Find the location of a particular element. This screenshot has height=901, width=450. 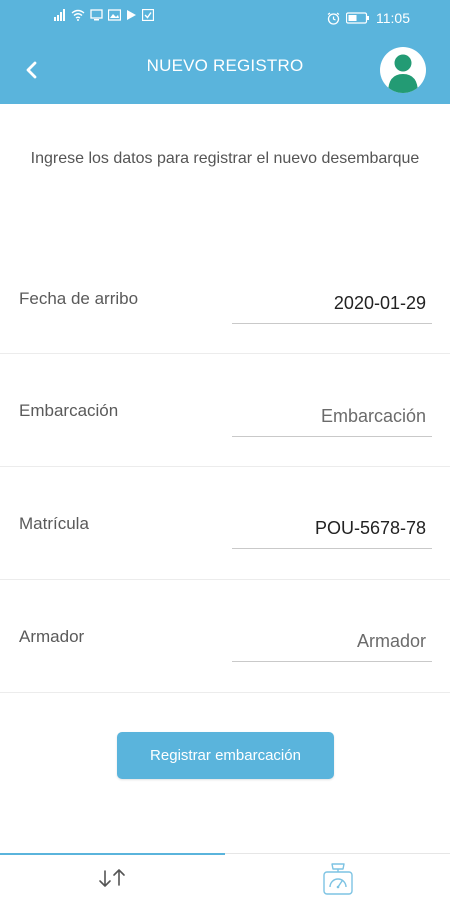

alarm-icon is located at coordinates (333, 18).